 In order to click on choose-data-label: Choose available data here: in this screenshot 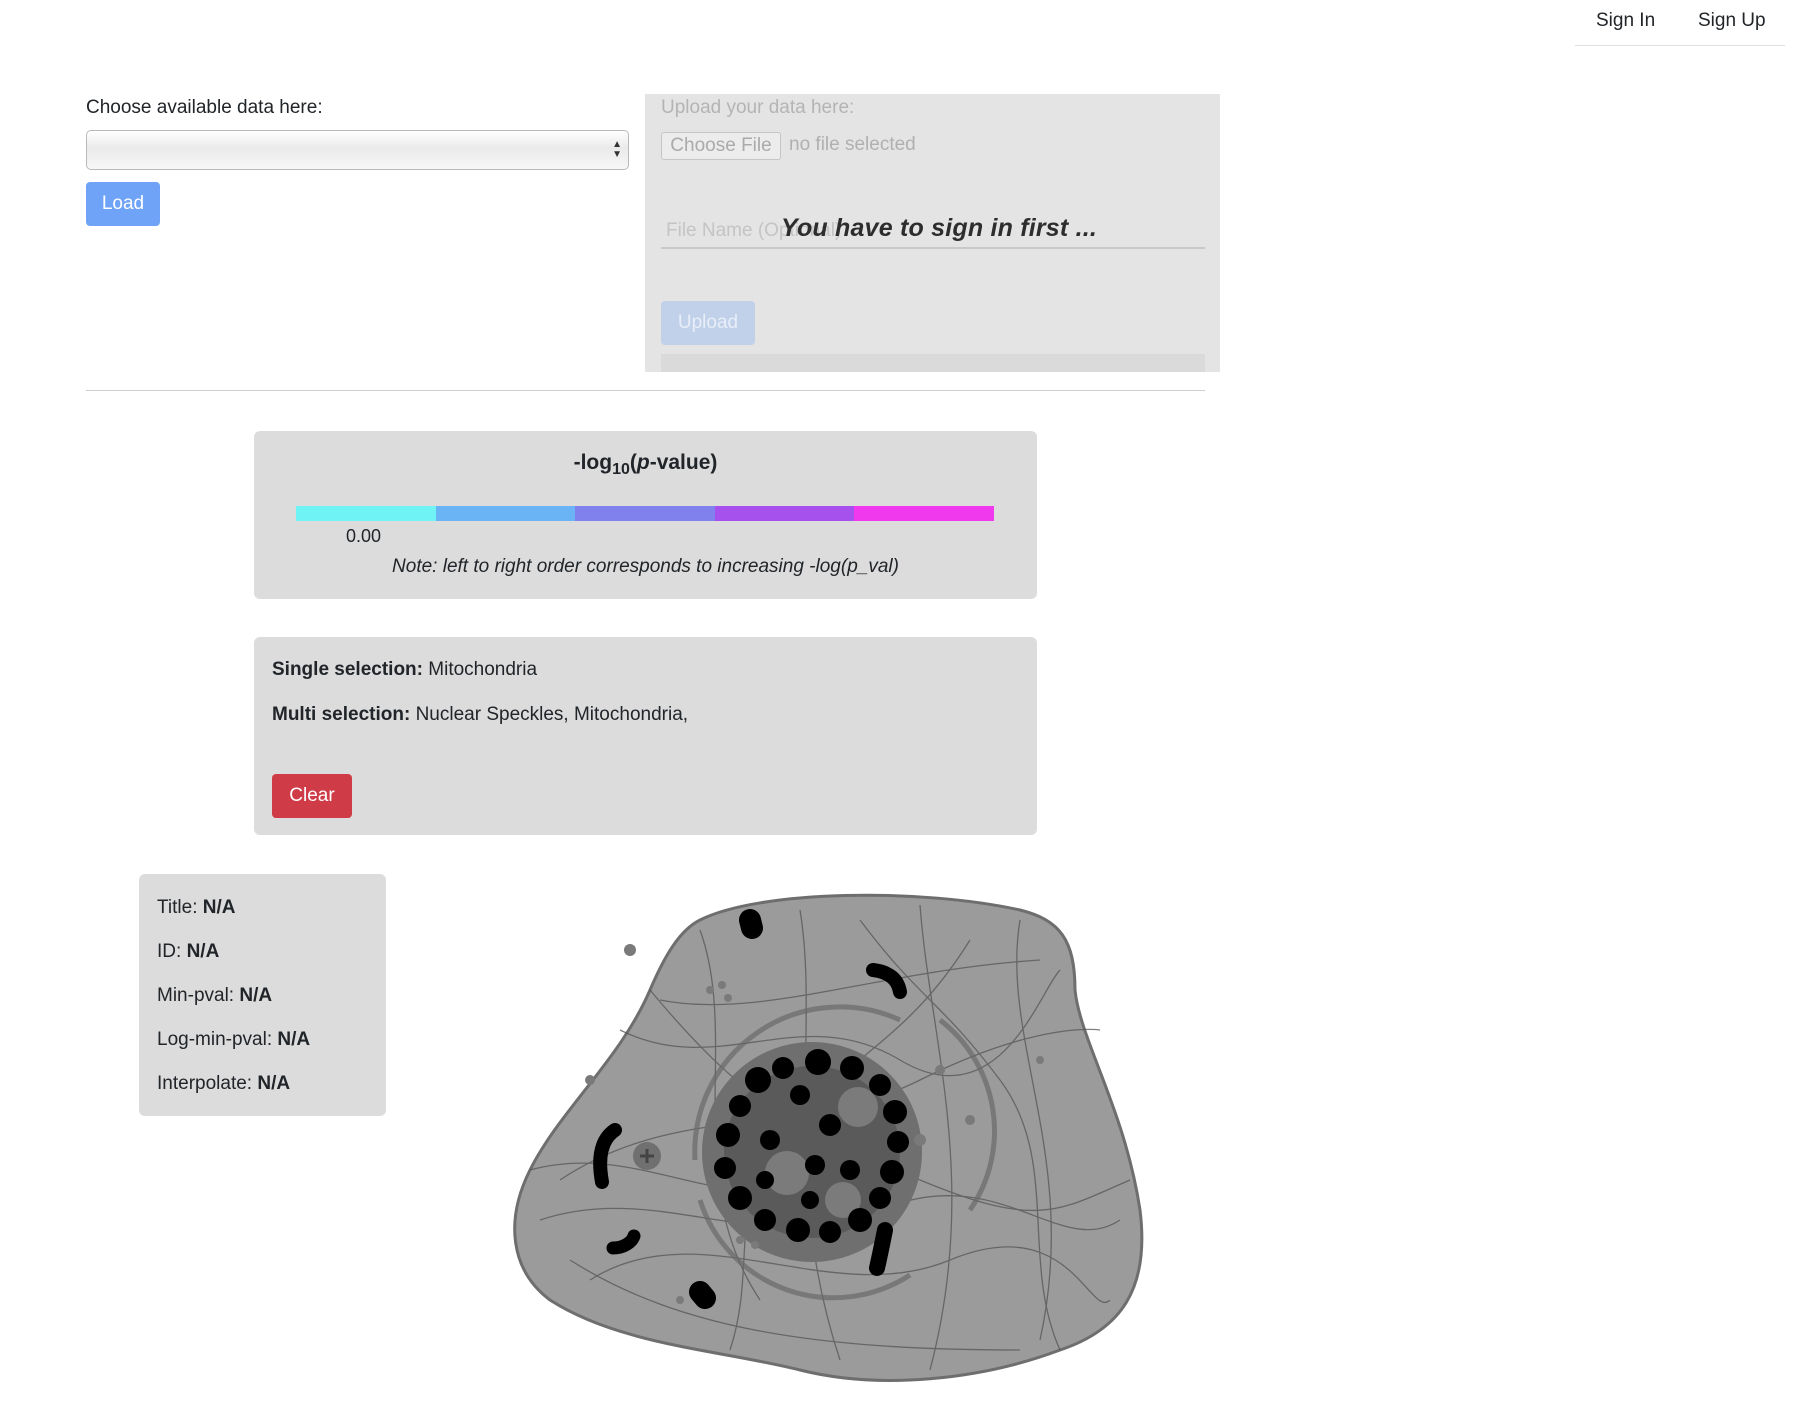, I will do `click(204, 107)`.